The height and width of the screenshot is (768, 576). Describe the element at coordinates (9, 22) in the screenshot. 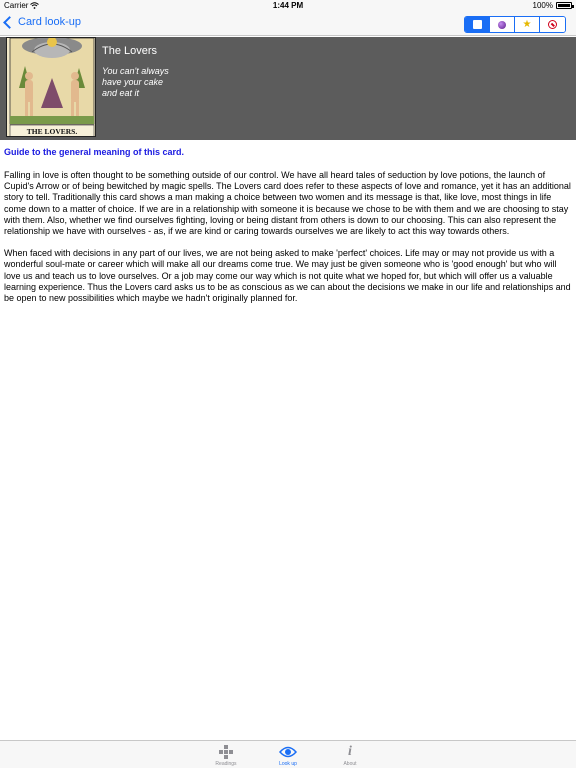

I see `chevron-left-icon` at that location.